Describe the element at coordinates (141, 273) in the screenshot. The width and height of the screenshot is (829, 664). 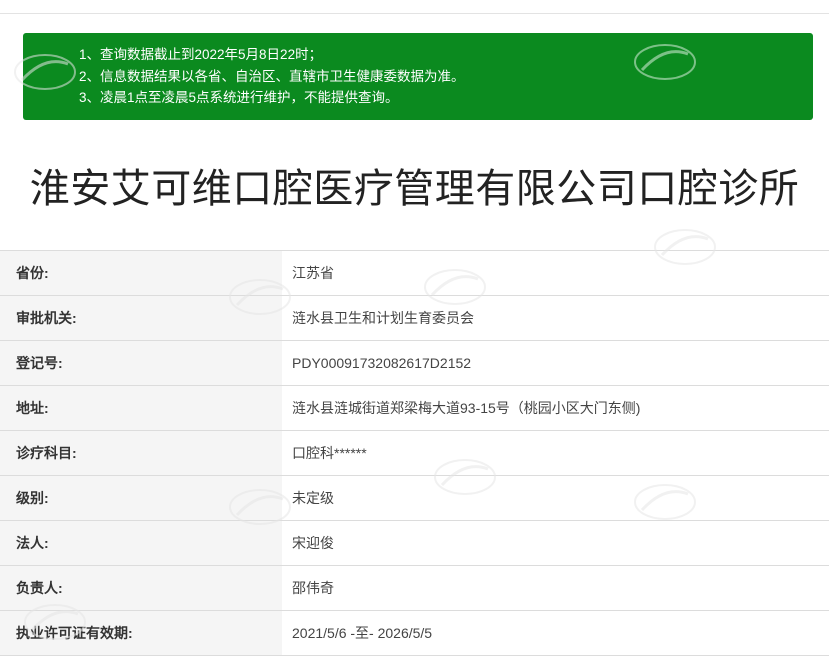
I see `row-label-province: 省份:` at that location.